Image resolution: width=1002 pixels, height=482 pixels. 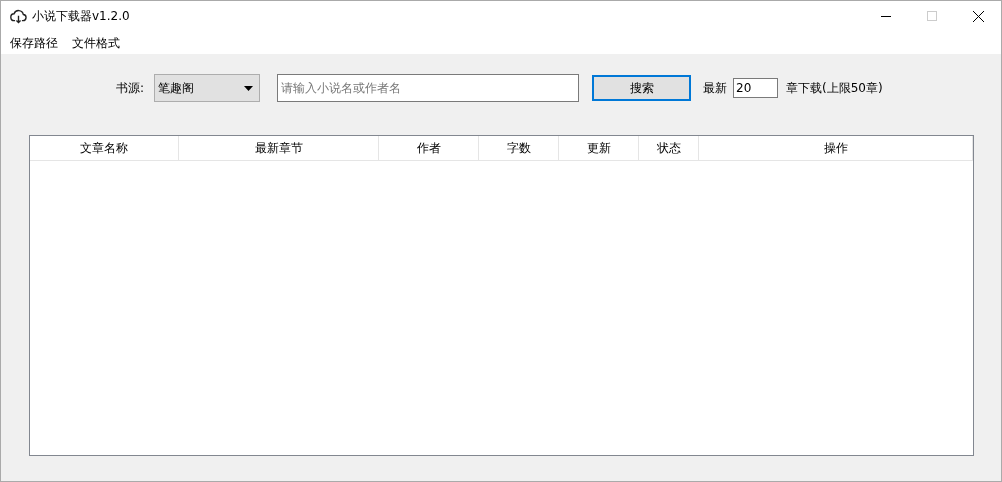 I want to click on source-label: 书源:, so click(x=130, y=88).